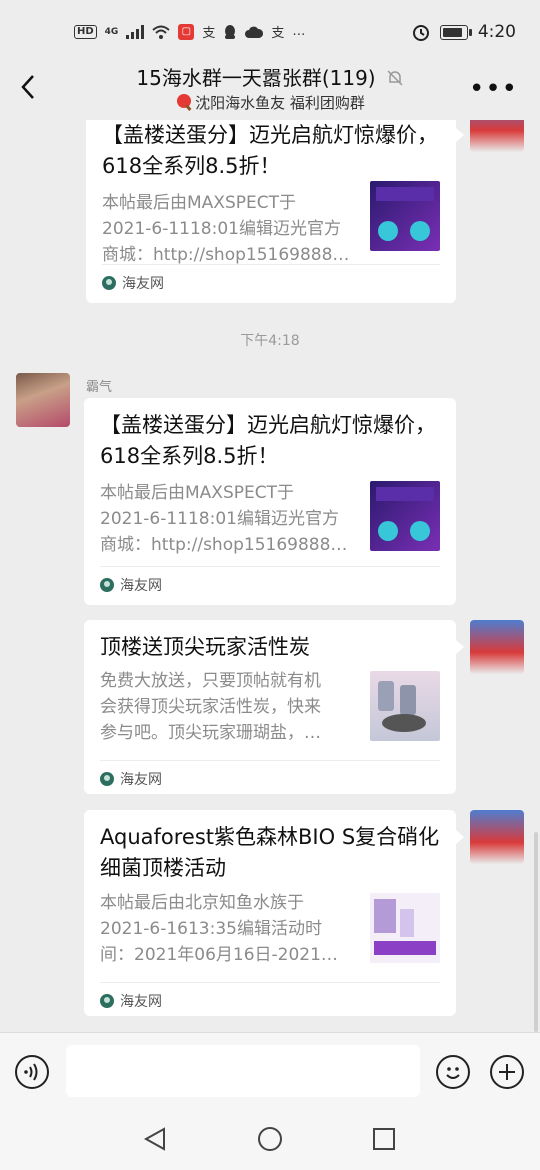  I want to click on alipay-icon-2: 支, so click(278, 33).